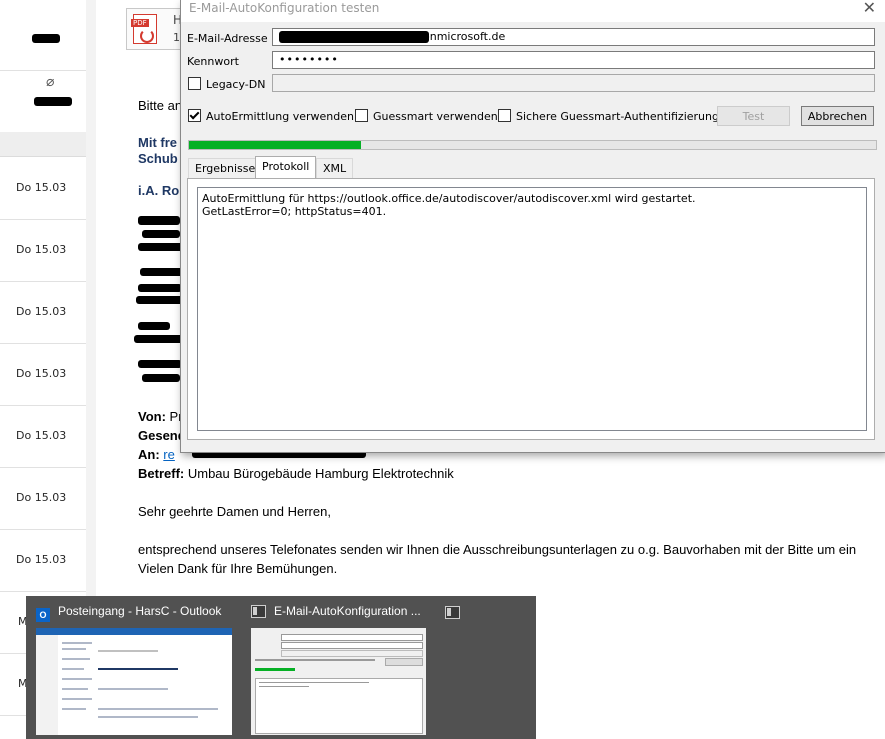  What do you see at coordinates (144, 29) in the screenshot?
I see `pdf-icon: PDF` at bounding box center [144, 29].